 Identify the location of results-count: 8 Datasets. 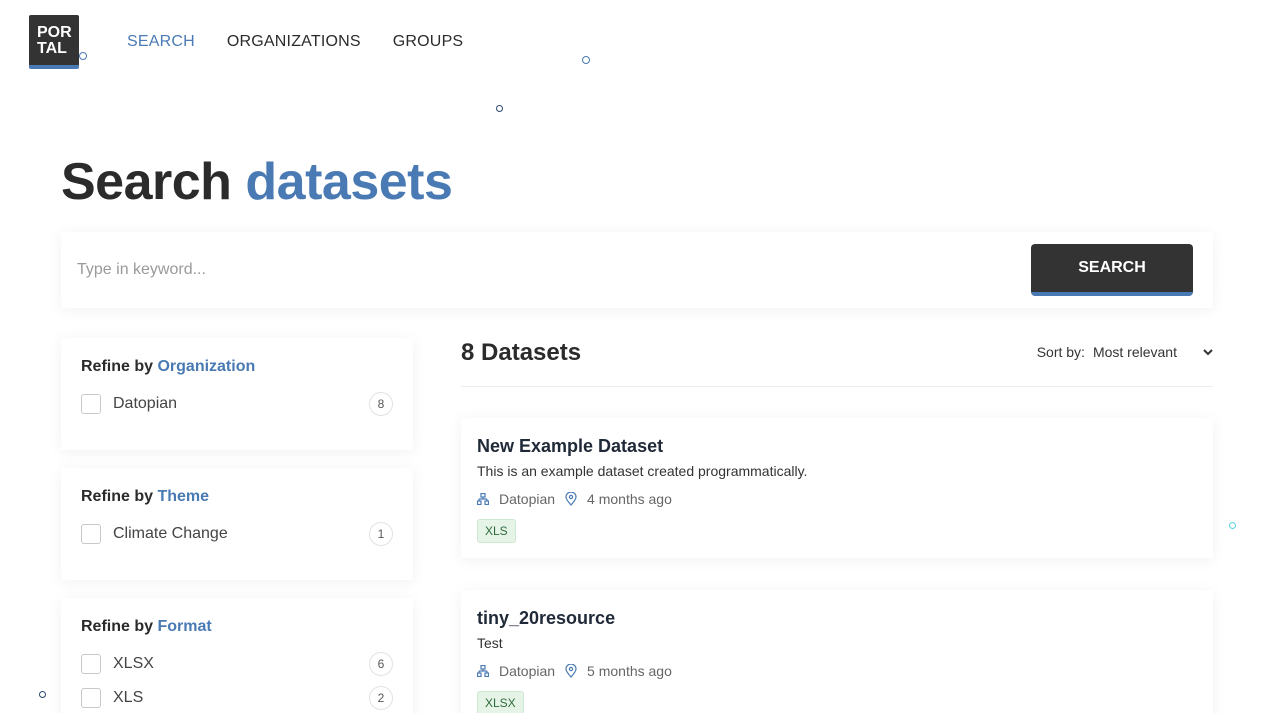
(521, 352).